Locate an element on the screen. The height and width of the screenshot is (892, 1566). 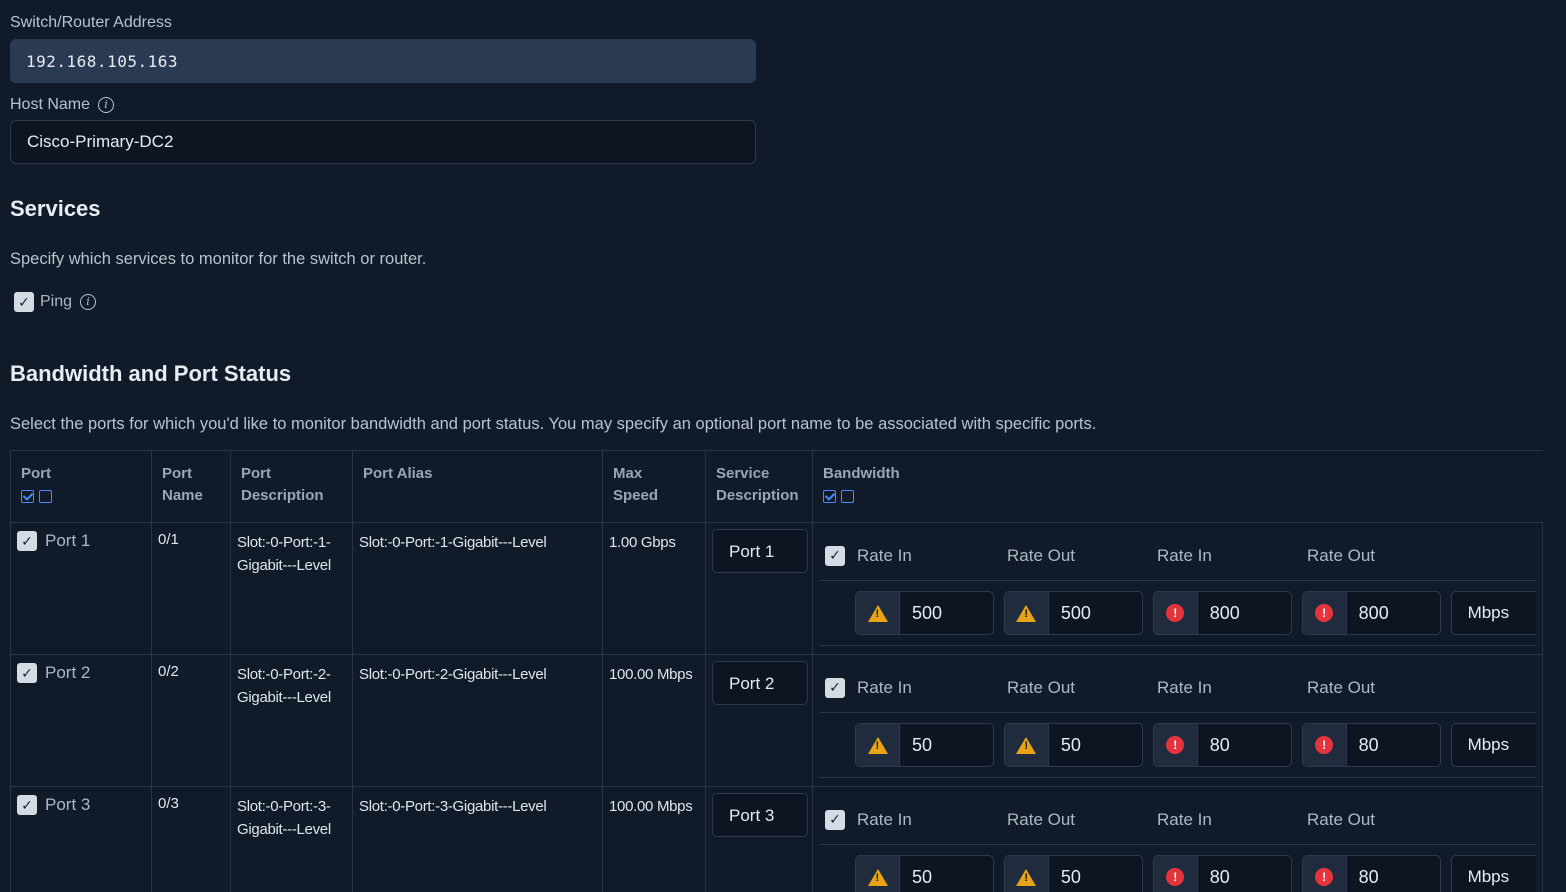
port-alias: Slot:-0-Port:-2-Gigabit---Level is located at coordinates (477, 720).